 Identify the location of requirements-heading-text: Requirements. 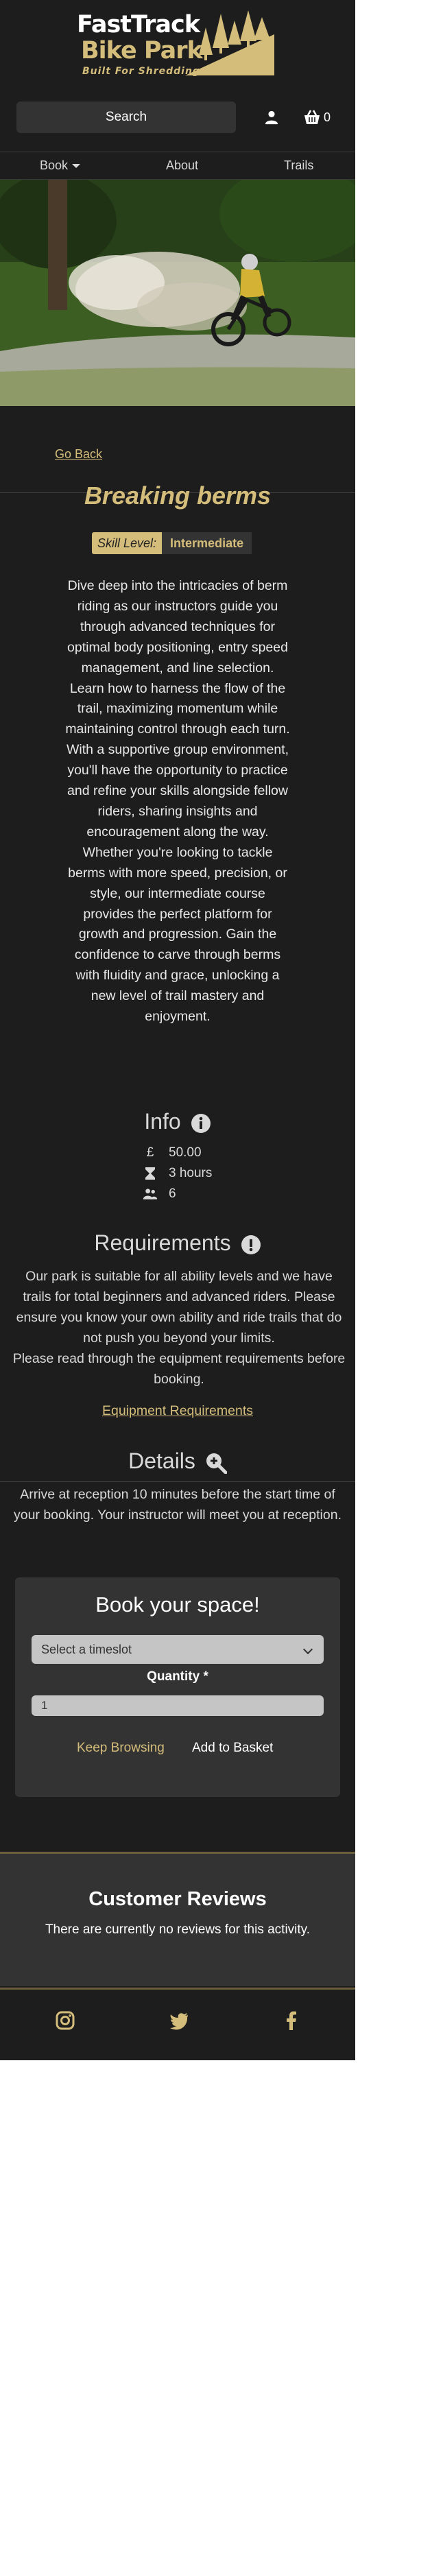
(162, 1242).